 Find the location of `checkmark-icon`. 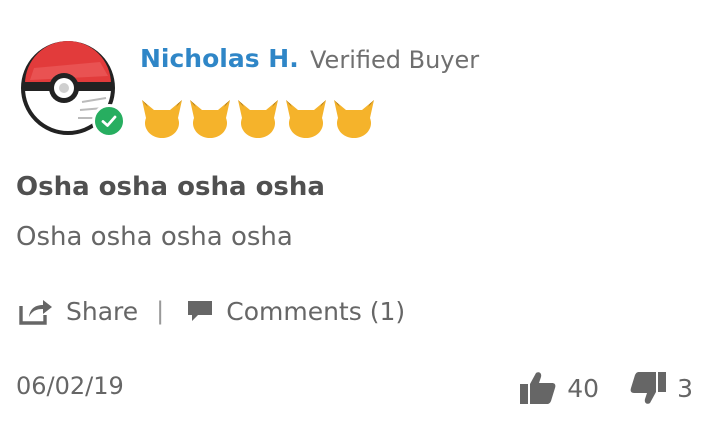

checkmark-icon is located at coordinates (109, 121).